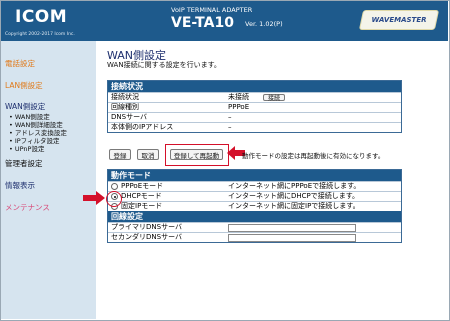  Describe the element at coordinates (294, 186) in the screenshot. I see `mode-description: インターネット網にPPPoEで接続します。` at that location.